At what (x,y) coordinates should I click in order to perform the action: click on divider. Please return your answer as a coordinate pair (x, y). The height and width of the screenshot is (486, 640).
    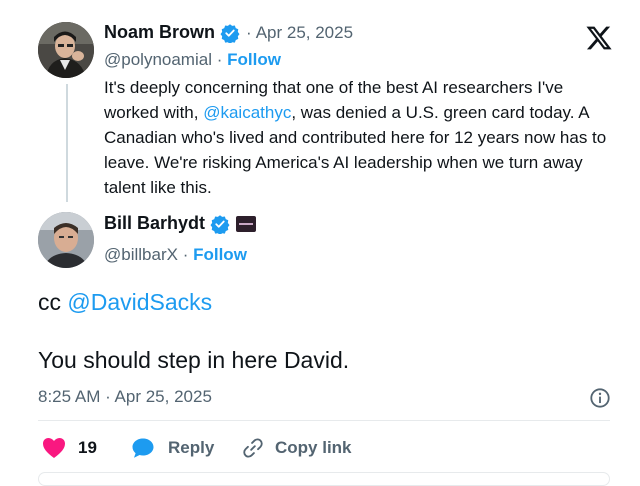
    Looking at the image, I should click on (324, 420).